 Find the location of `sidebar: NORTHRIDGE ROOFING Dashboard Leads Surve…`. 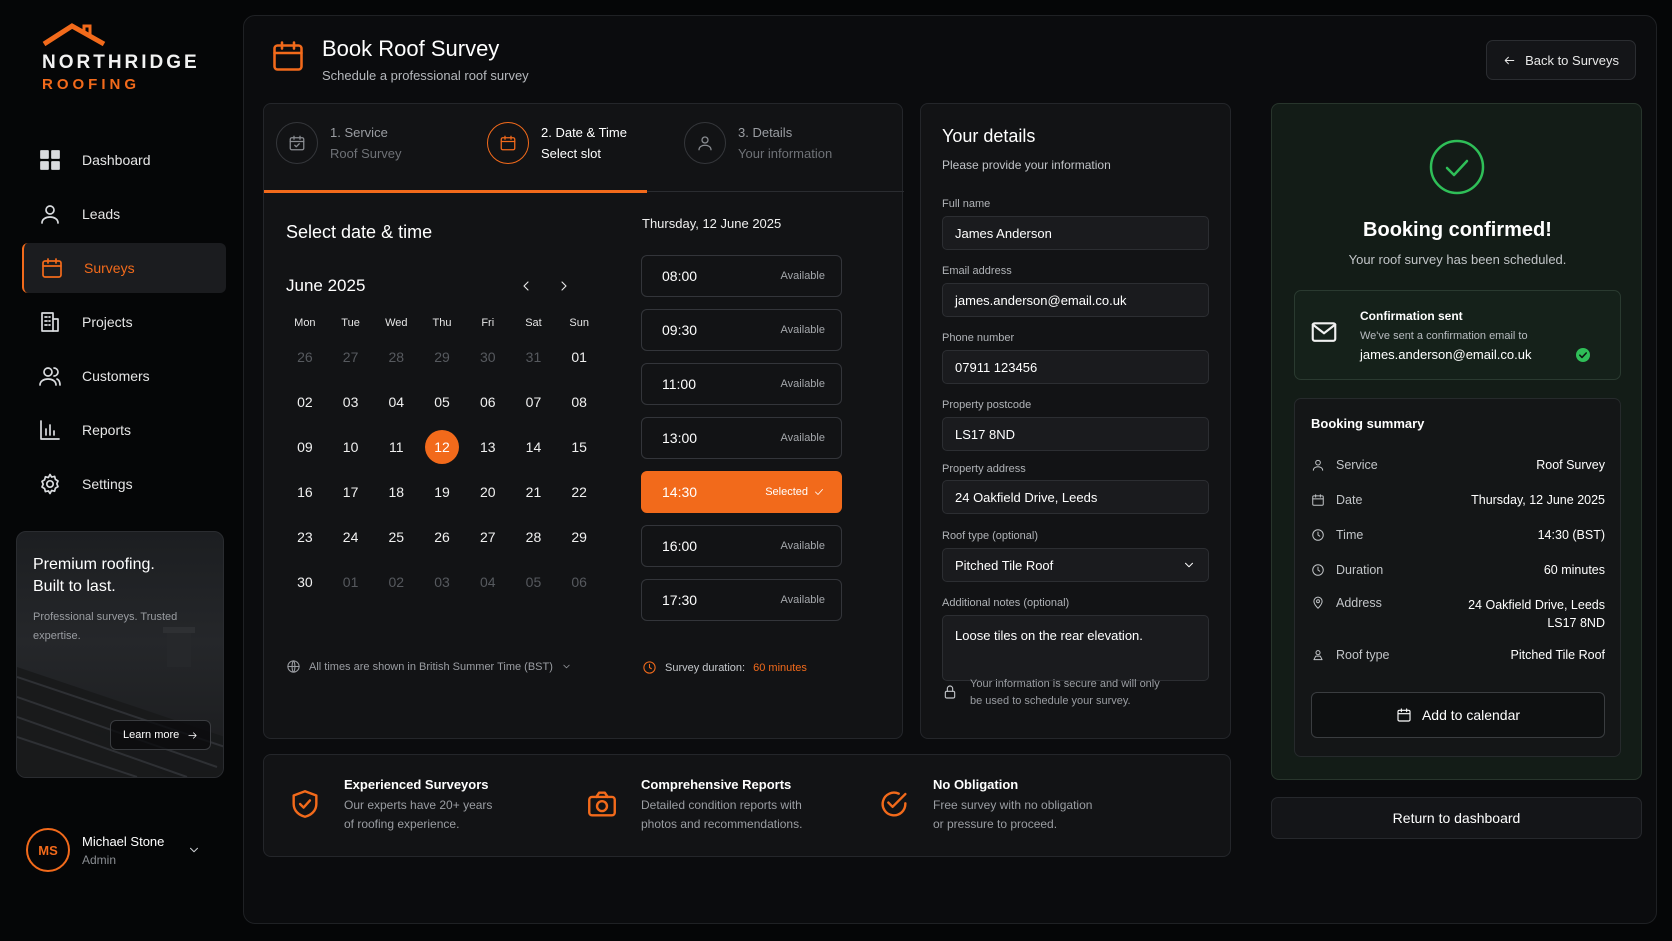

sidebar: NORTHRIDGE ROOFING Dashboard Leads Surve… is located at coordinates (120, 470).